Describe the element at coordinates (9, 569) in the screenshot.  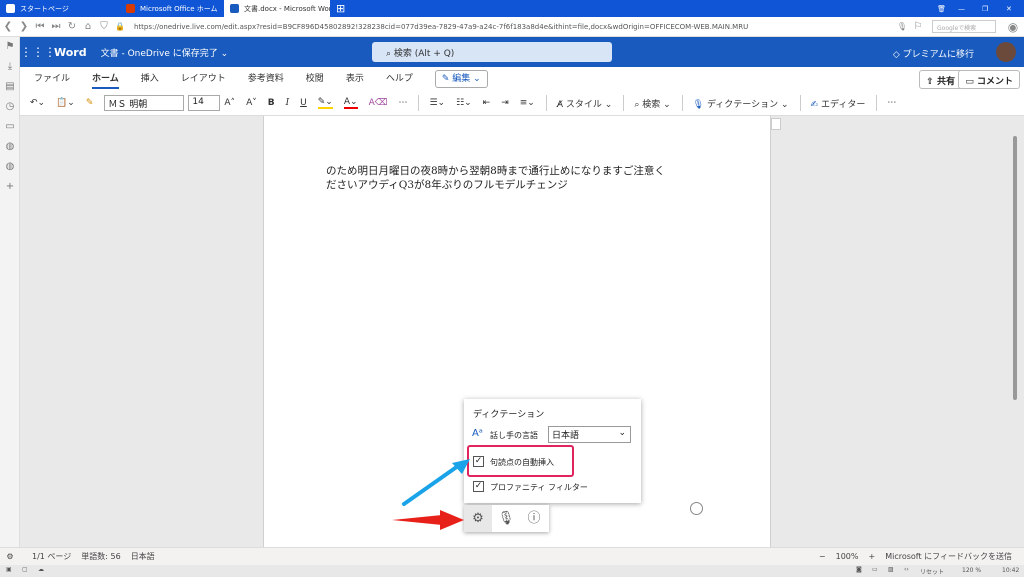
I see `panel-toggle-icon: ▣` at that location.